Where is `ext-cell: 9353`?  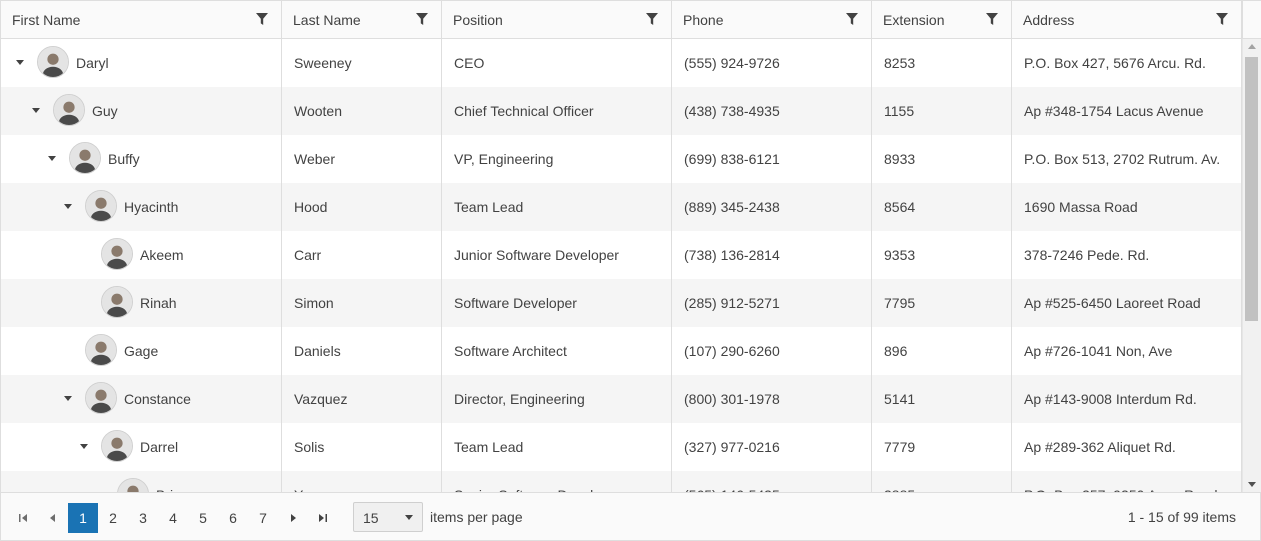
ext-cell: 9353 is located at coordinates (942, 255).